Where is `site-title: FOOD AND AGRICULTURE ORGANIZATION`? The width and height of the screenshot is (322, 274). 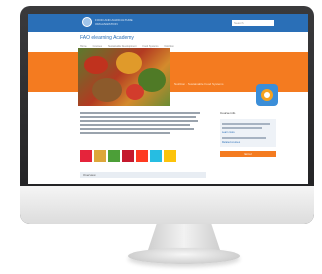
site-title: FOOD AND AGRICULTURE ORGANIZATION is located at coordinates (114, 22).